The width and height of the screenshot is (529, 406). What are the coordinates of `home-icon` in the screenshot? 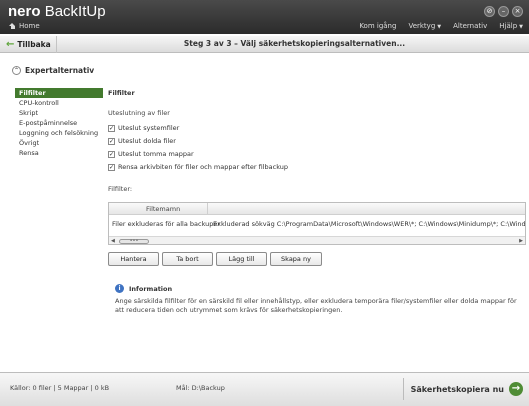 It's located at (12, 26).